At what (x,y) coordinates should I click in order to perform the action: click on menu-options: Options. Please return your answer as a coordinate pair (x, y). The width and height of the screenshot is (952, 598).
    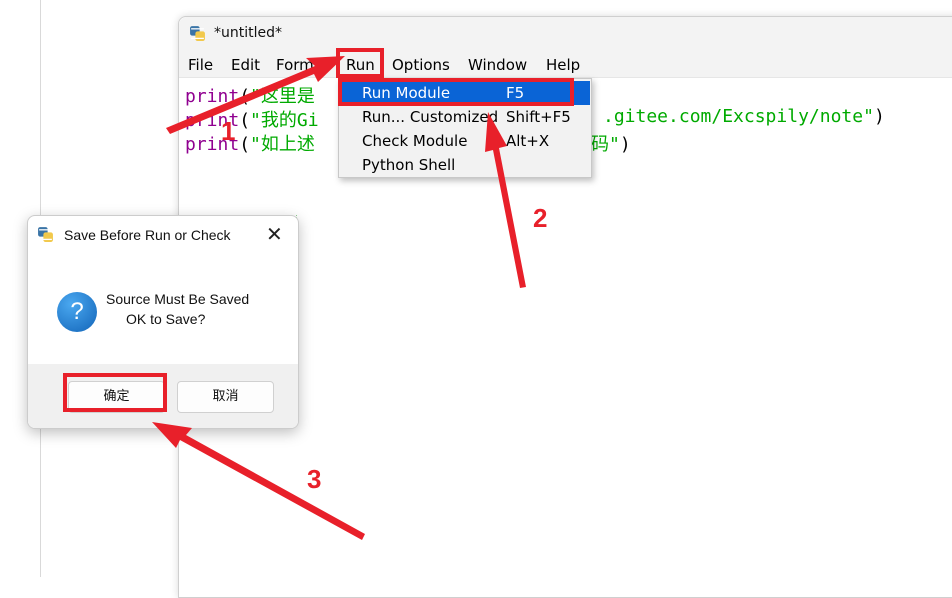
    Looking at the image, I should click on (421, 65).